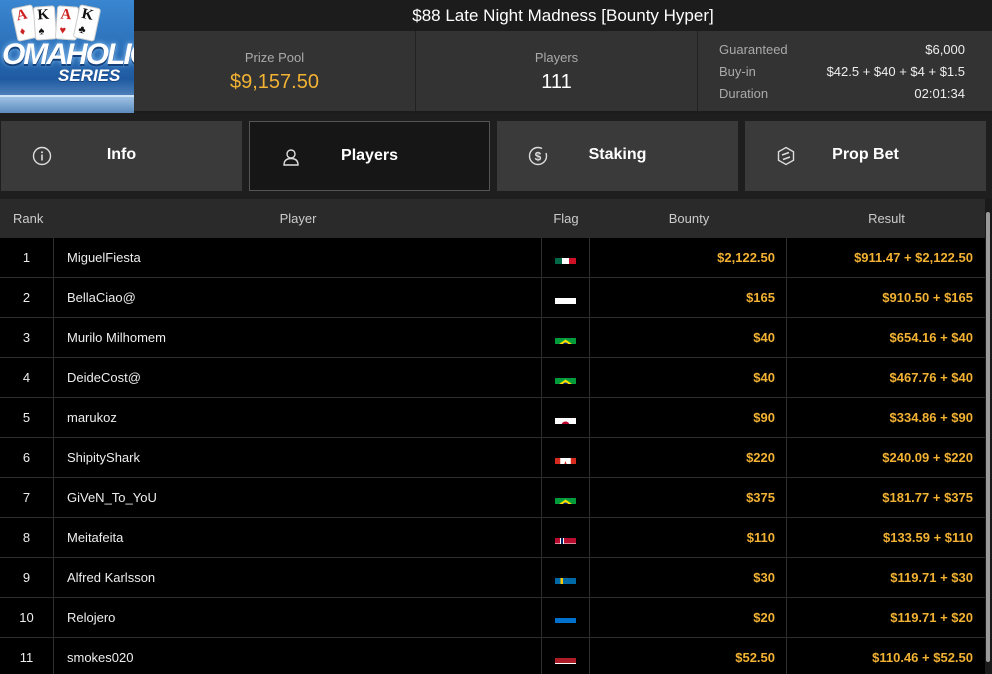 The image size is (992, 674). What do you see at coordinates (556, 82) in the screenshot?
I see `players-value: 111` at bounding box center [556, 82].